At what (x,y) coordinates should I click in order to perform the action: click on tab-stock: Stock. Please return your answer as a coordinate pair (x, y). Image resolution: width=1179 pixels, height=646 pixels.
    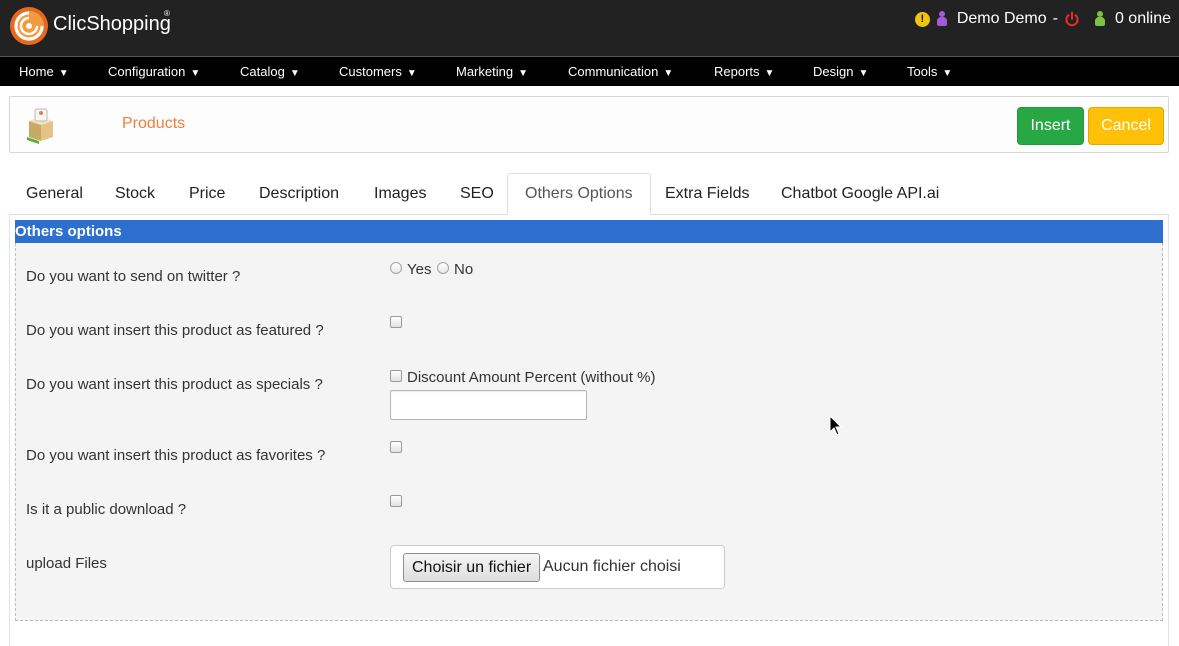
    Looking at the image, I should click on (135, 194).